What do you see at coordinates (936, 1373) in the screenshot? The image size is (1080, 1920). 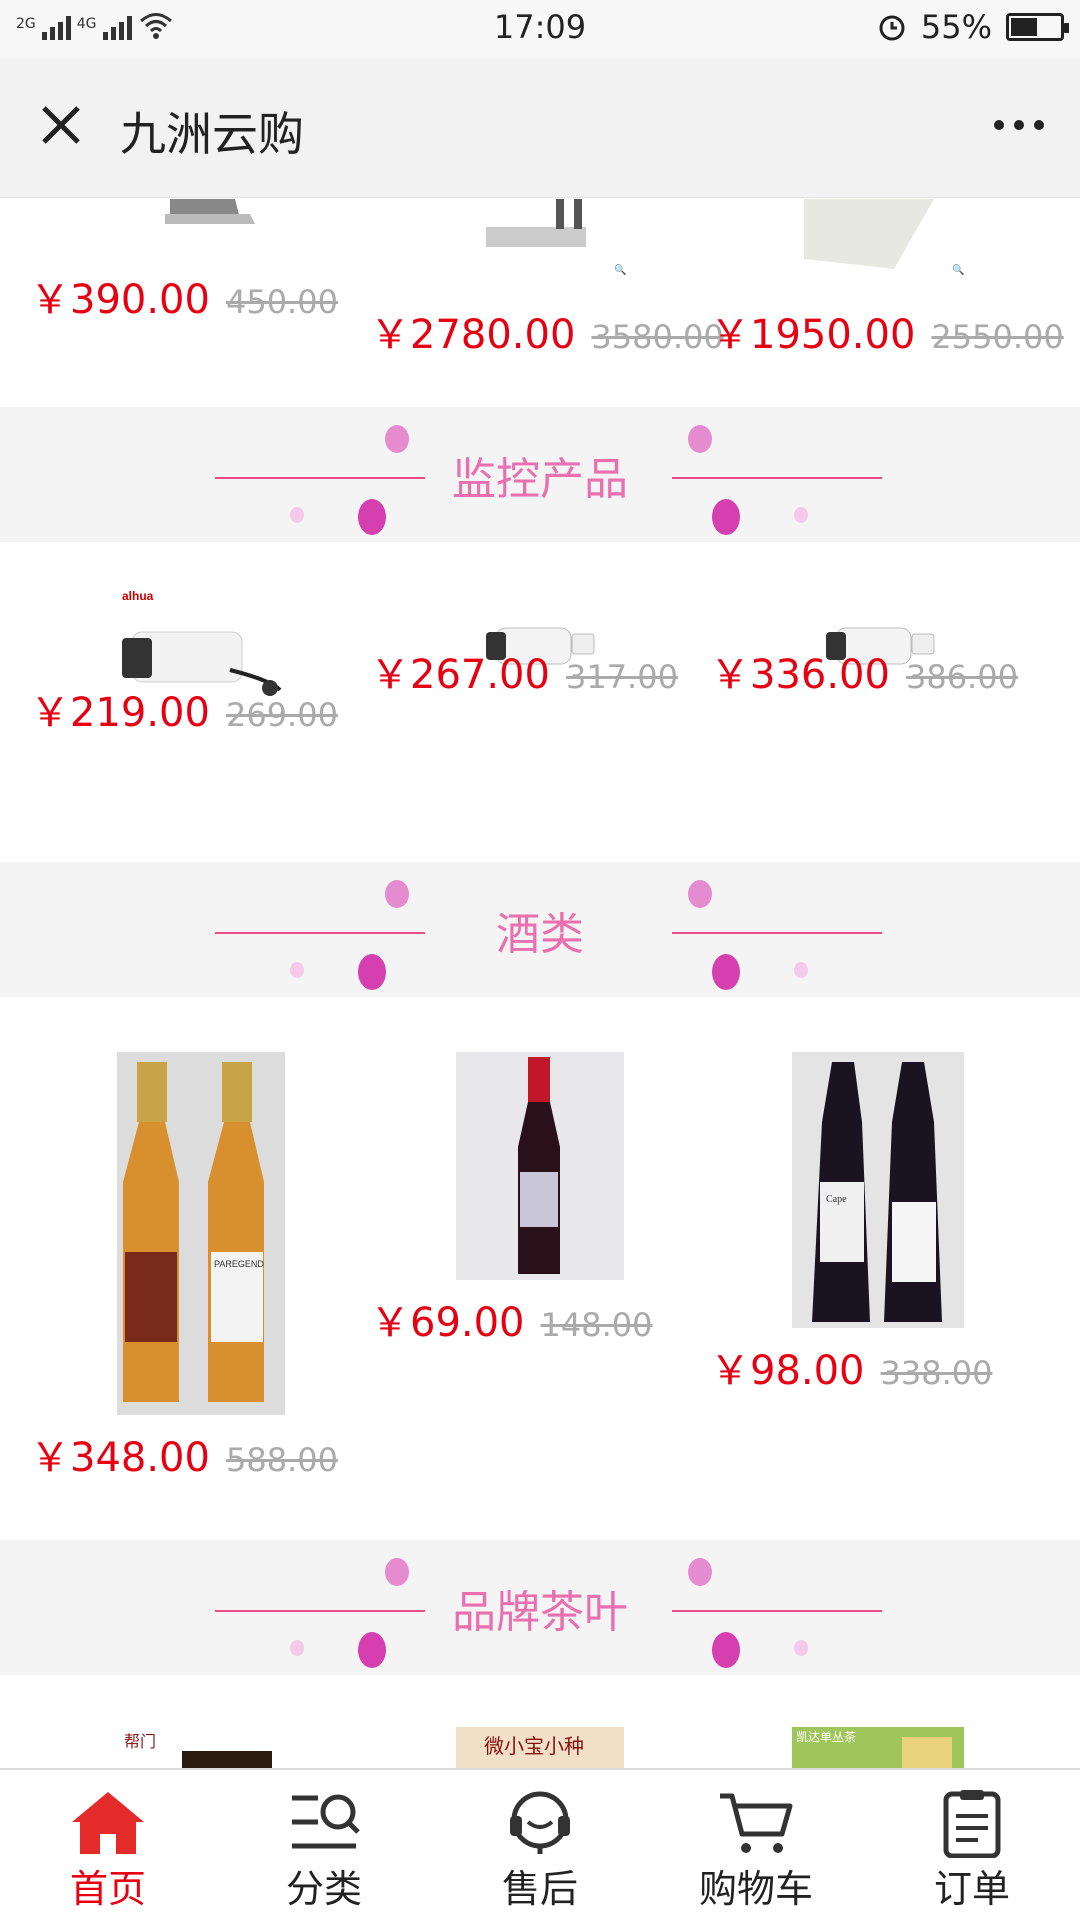 I see `product-original-price: 338.00` at bounding box center [936, 1373].